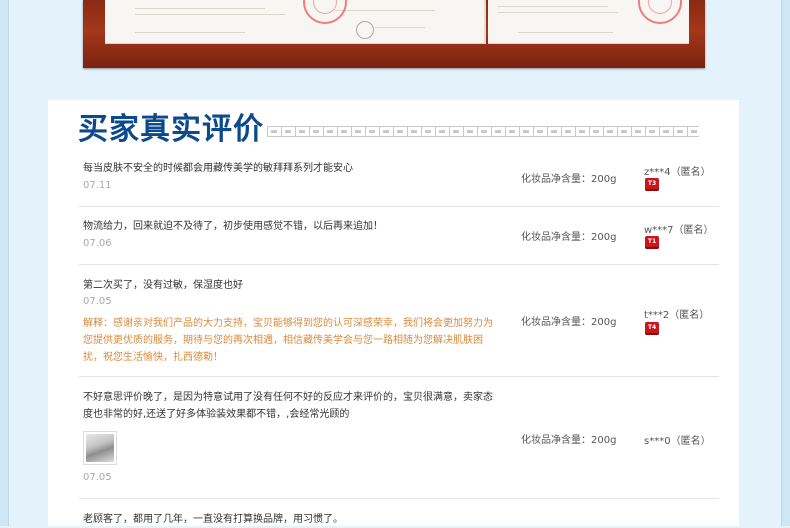 The image size is (790, 528). Describe the element at coordinates (233, 226) in the screenshot. I see `review-comment: 物流给力，回来就迫不及待了，初步使用感觉不错，以后再来追加！` at that location.